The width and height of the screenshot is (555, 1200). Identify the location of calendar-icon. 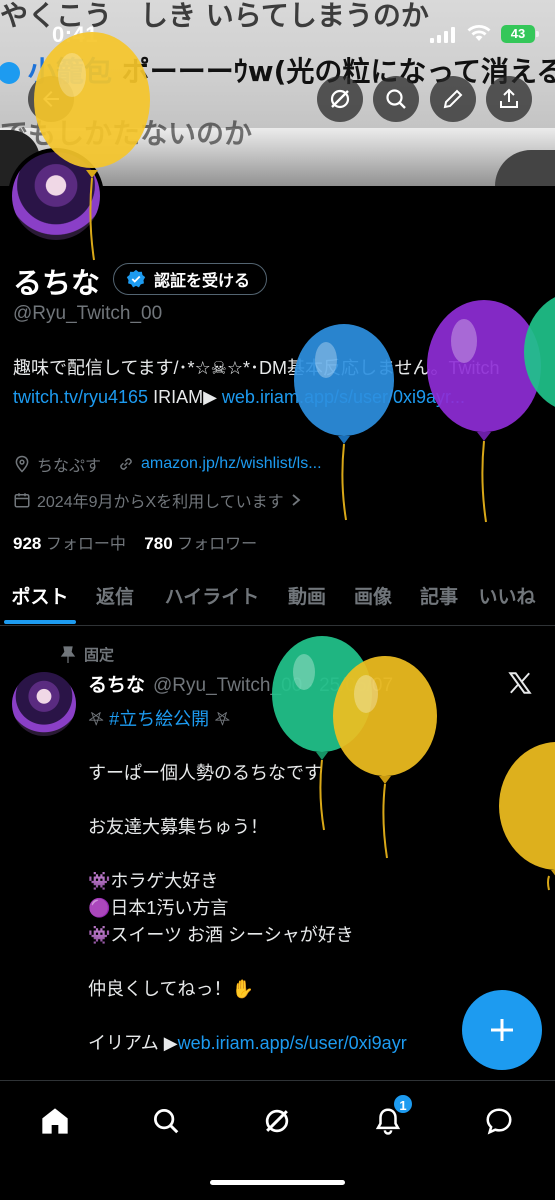
(22, 500).